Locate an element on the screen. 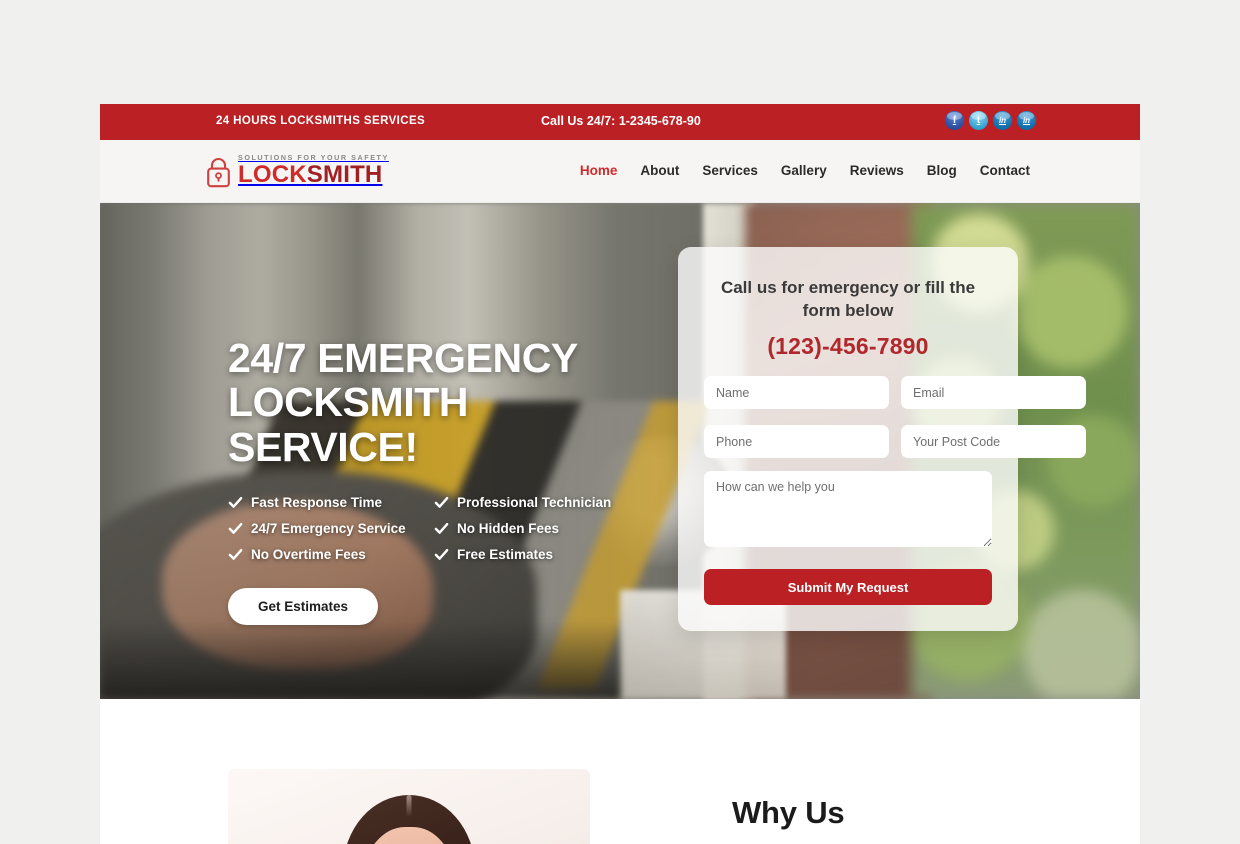 The height and width of the screenshot is (844, 1240). logo-word-lock: LOCK is located at coordinates (272, 175).